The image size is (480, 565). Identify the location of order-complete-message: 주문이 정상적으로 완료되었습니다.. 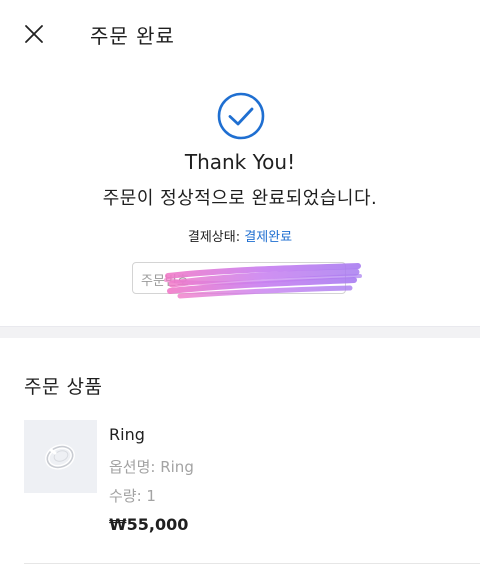
(240, 198).